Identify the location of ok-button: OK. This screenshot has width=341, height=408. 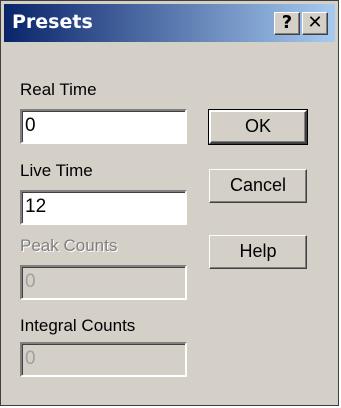
(258, 127).